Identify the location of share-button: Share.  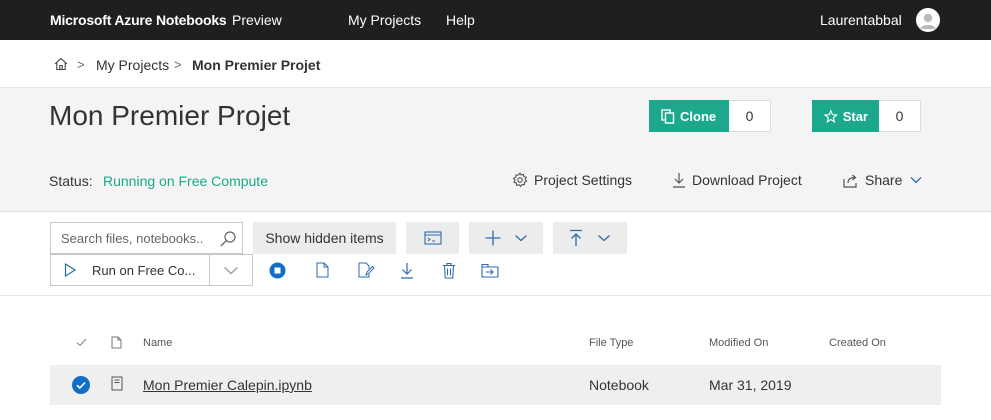
(882, 180).